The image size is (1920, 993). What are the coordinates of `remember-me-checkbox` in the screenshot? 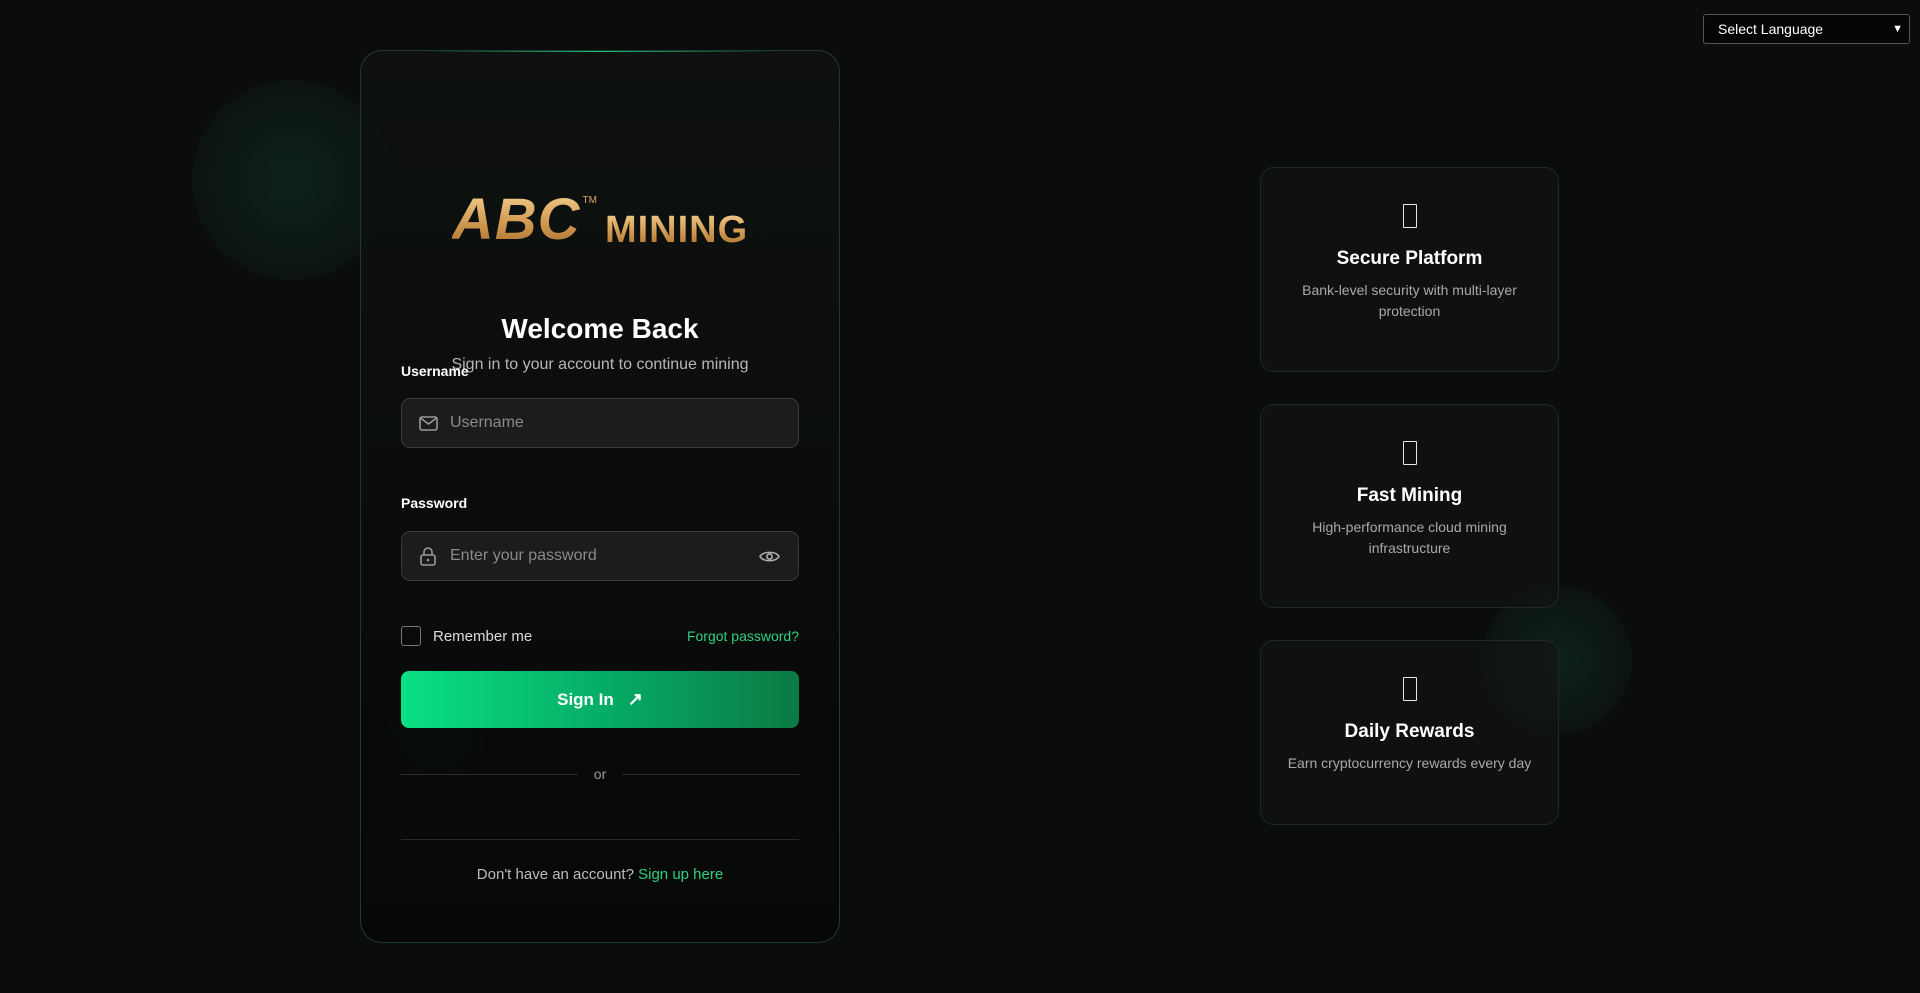 It's located at (411, 636).